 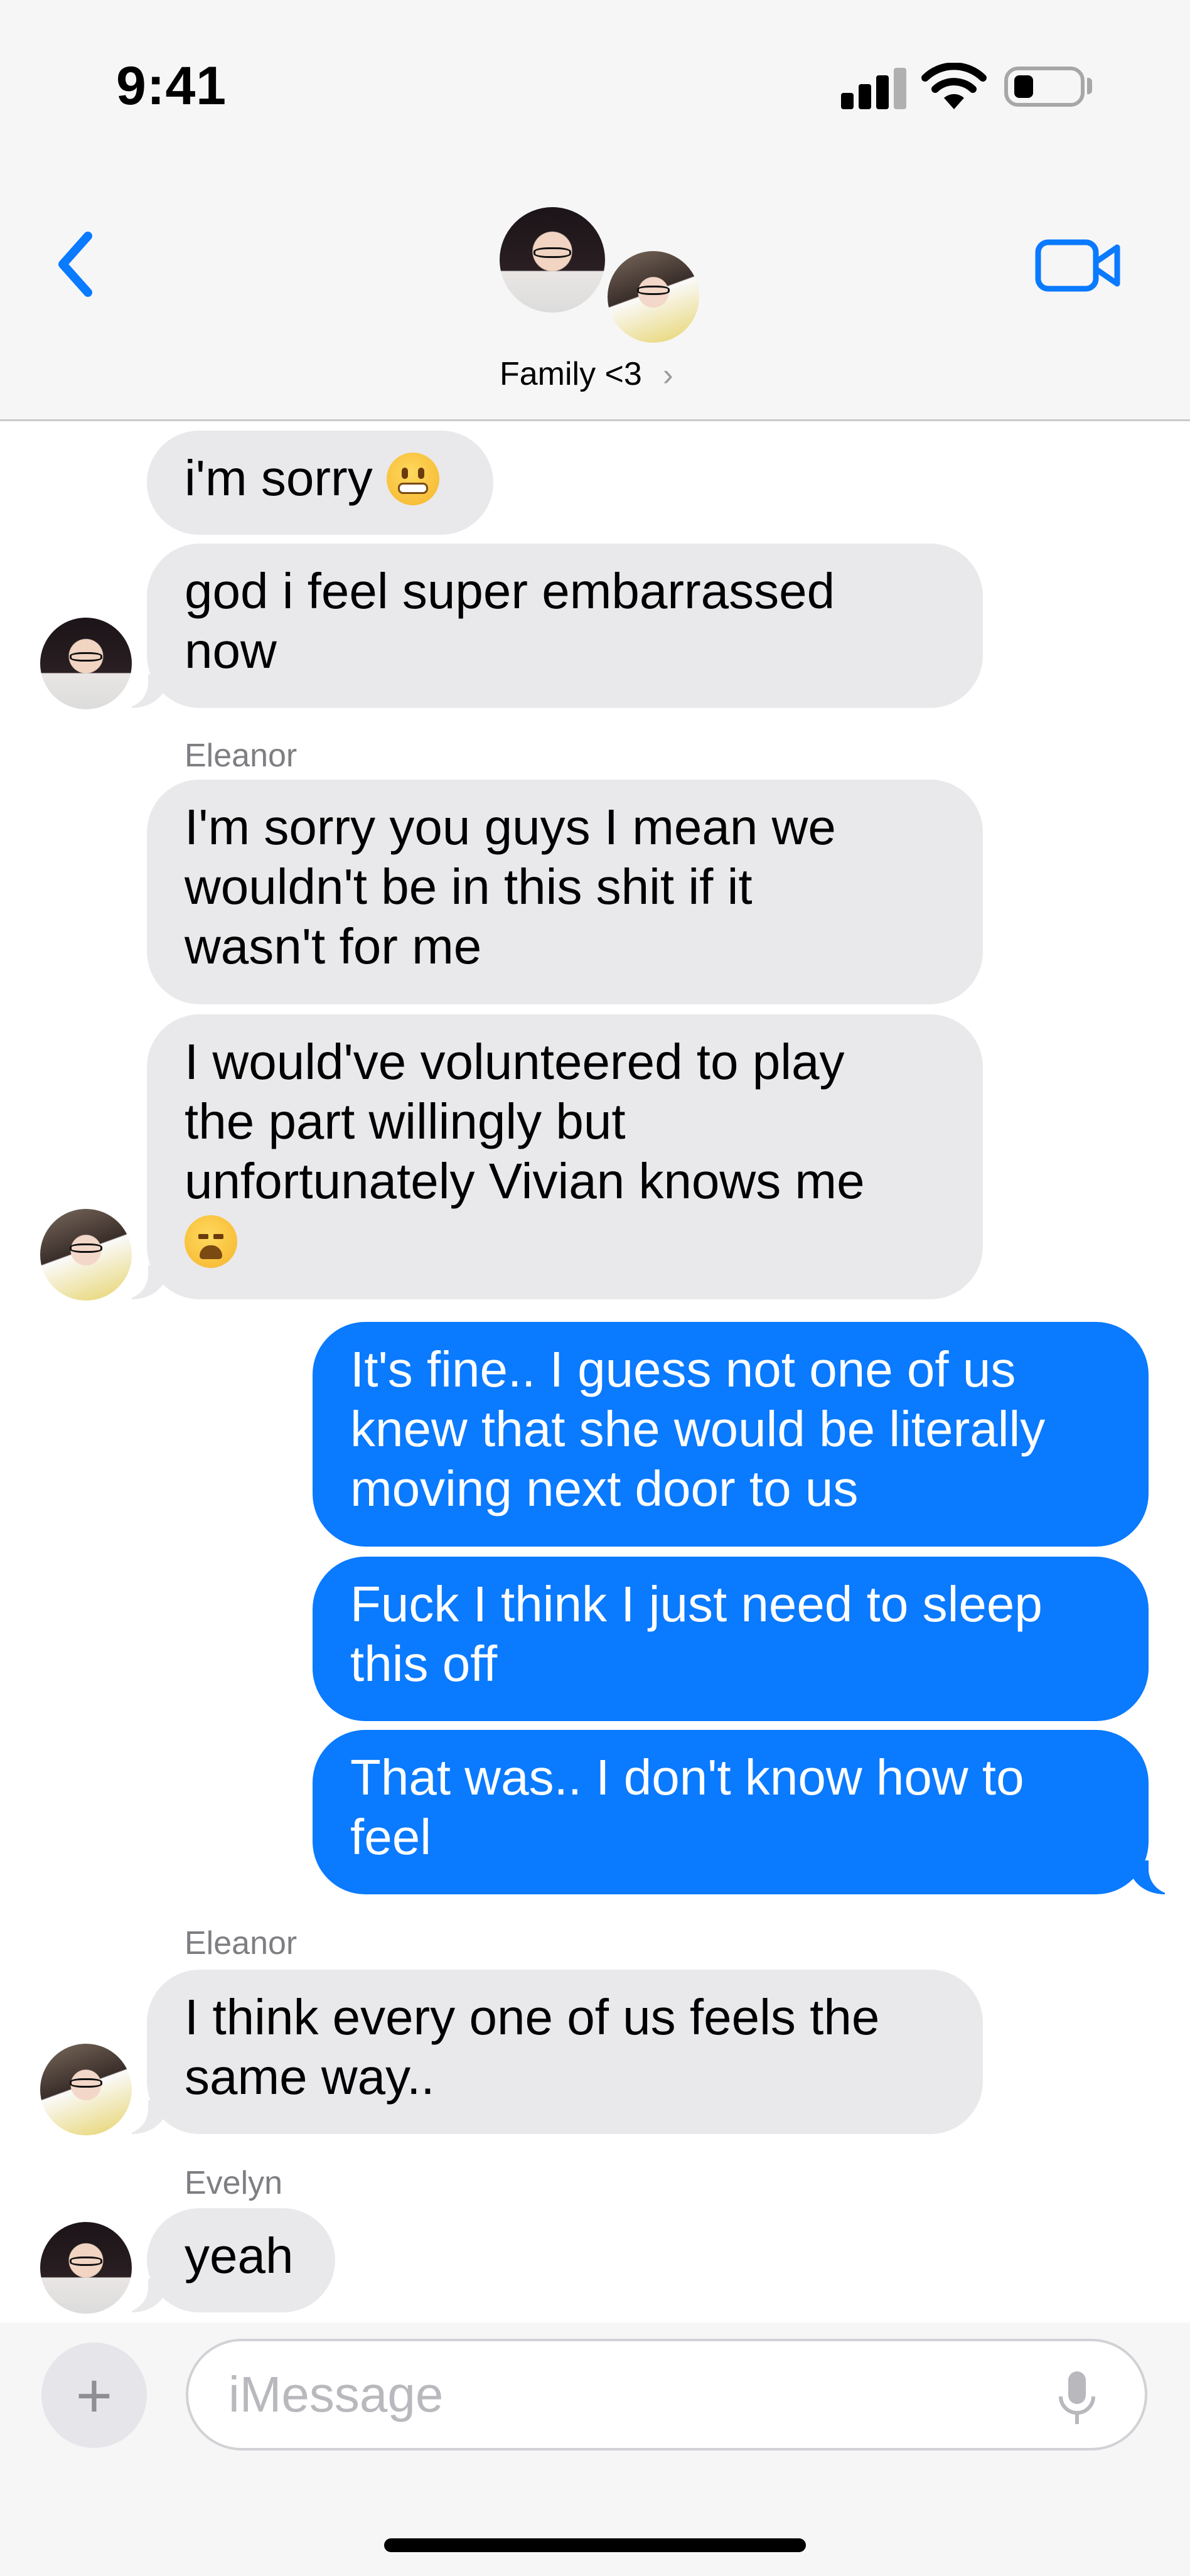 What do you see at coordinates (390, 1837) in the screenshot?
I see `message-text: feel` at bounding box center [390, 1837].